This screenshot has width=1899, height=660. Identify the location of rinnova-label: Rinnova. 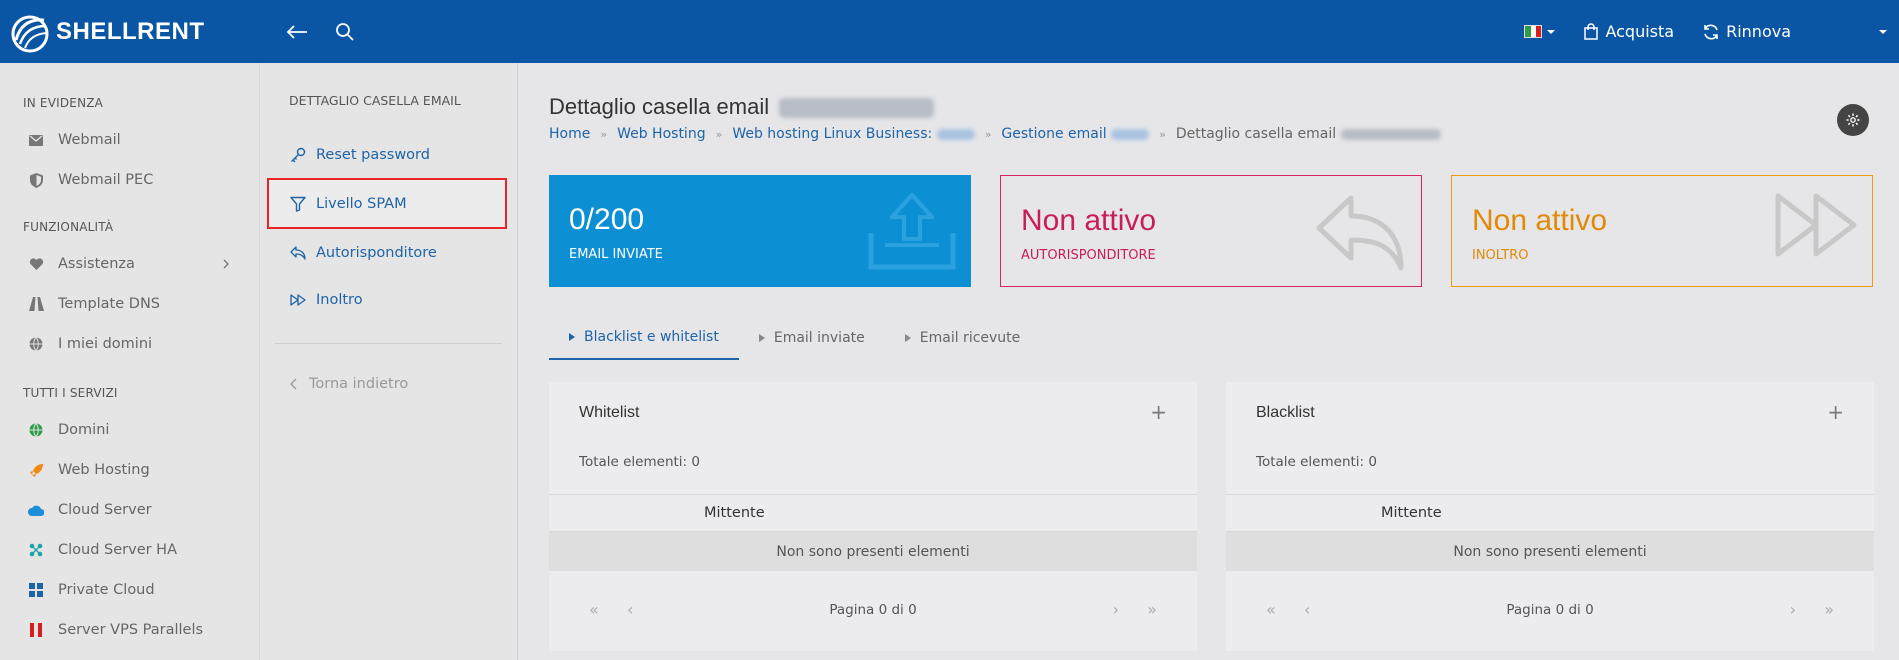
(1758, 31).